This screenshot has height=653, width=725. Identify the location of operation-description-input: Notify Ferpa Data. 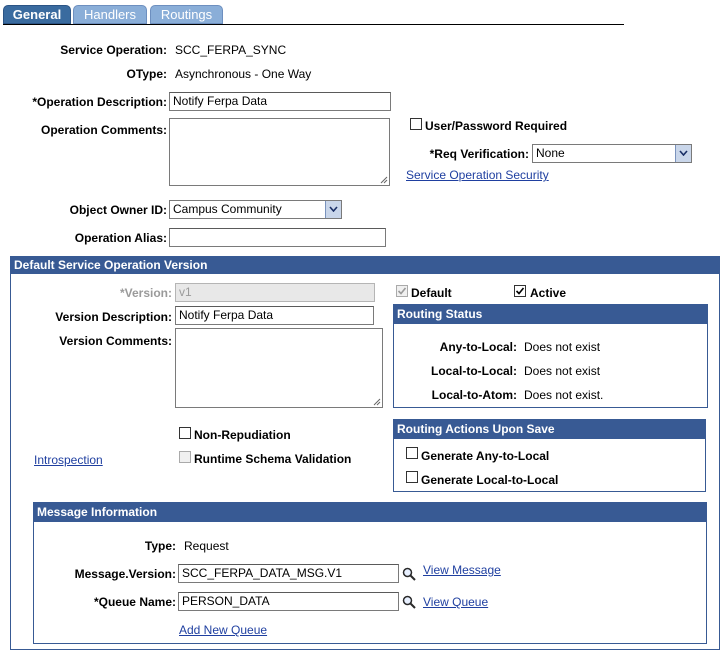
(280, 101).